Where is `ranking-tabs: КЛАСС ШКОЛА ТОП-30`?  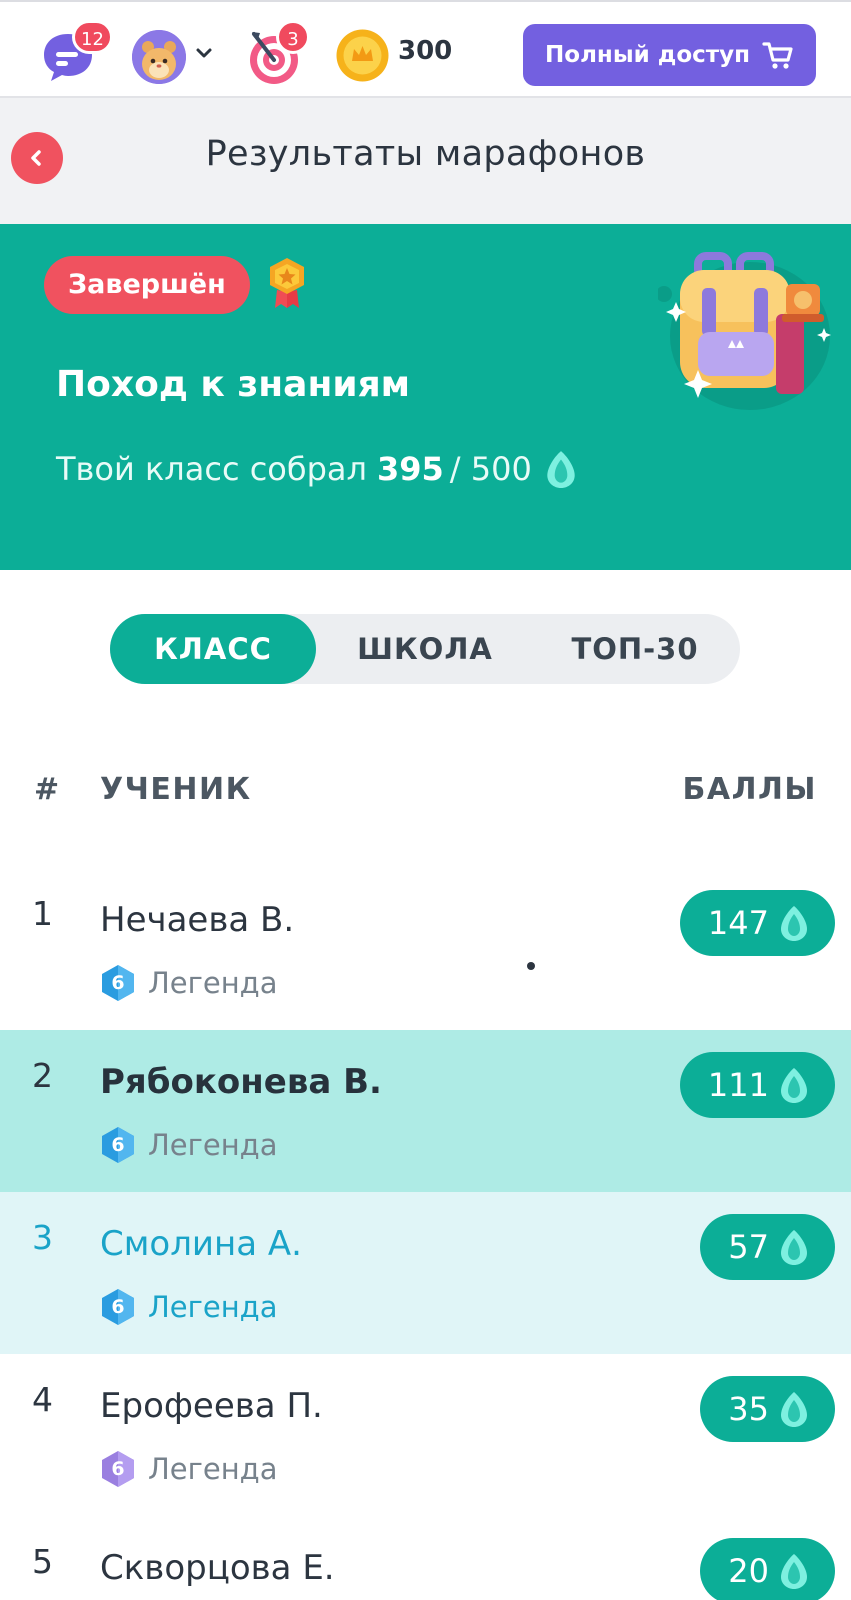 ranking-tabs: КЛАСС ШКОЛА ТОП-30 is located at coordinates (425, 649).